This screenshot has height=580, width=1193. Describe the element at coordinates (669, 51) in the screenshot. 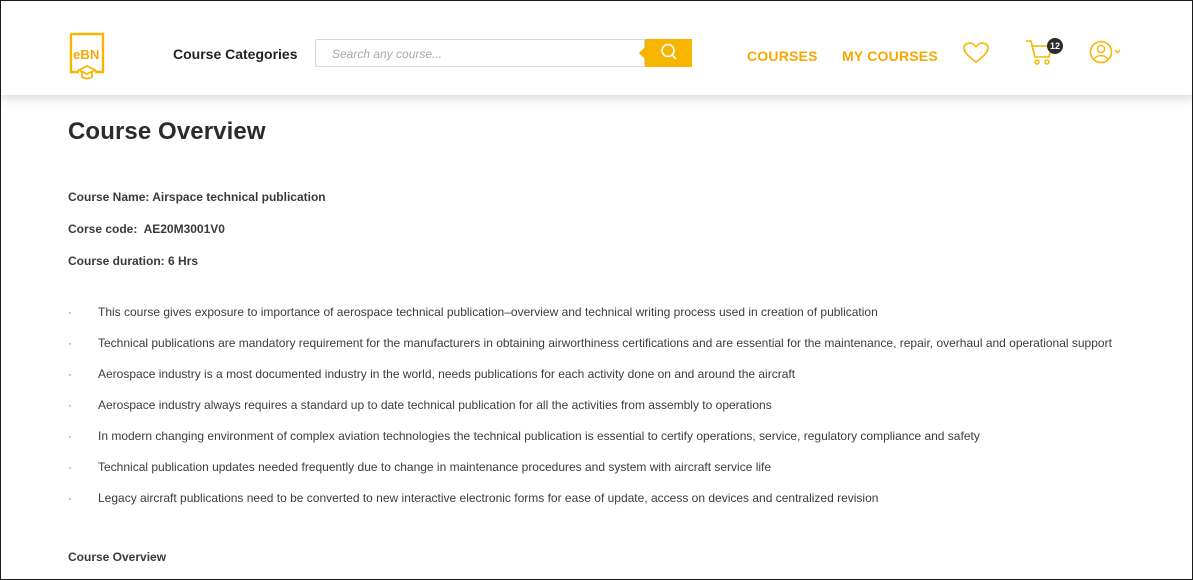

I see `search-icon` at that location.